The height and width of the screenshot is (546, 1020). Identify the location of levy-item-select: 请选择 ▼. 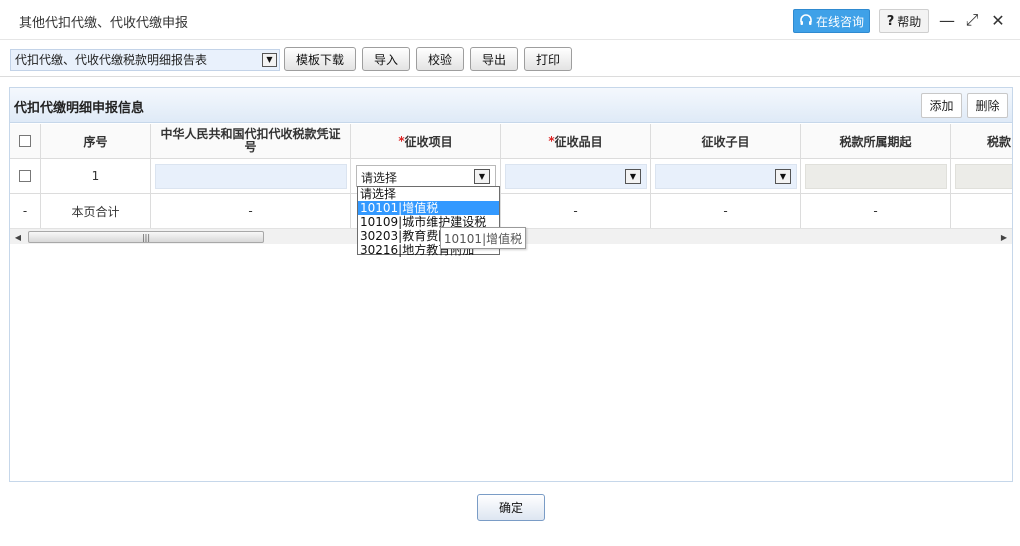
(426, 176).